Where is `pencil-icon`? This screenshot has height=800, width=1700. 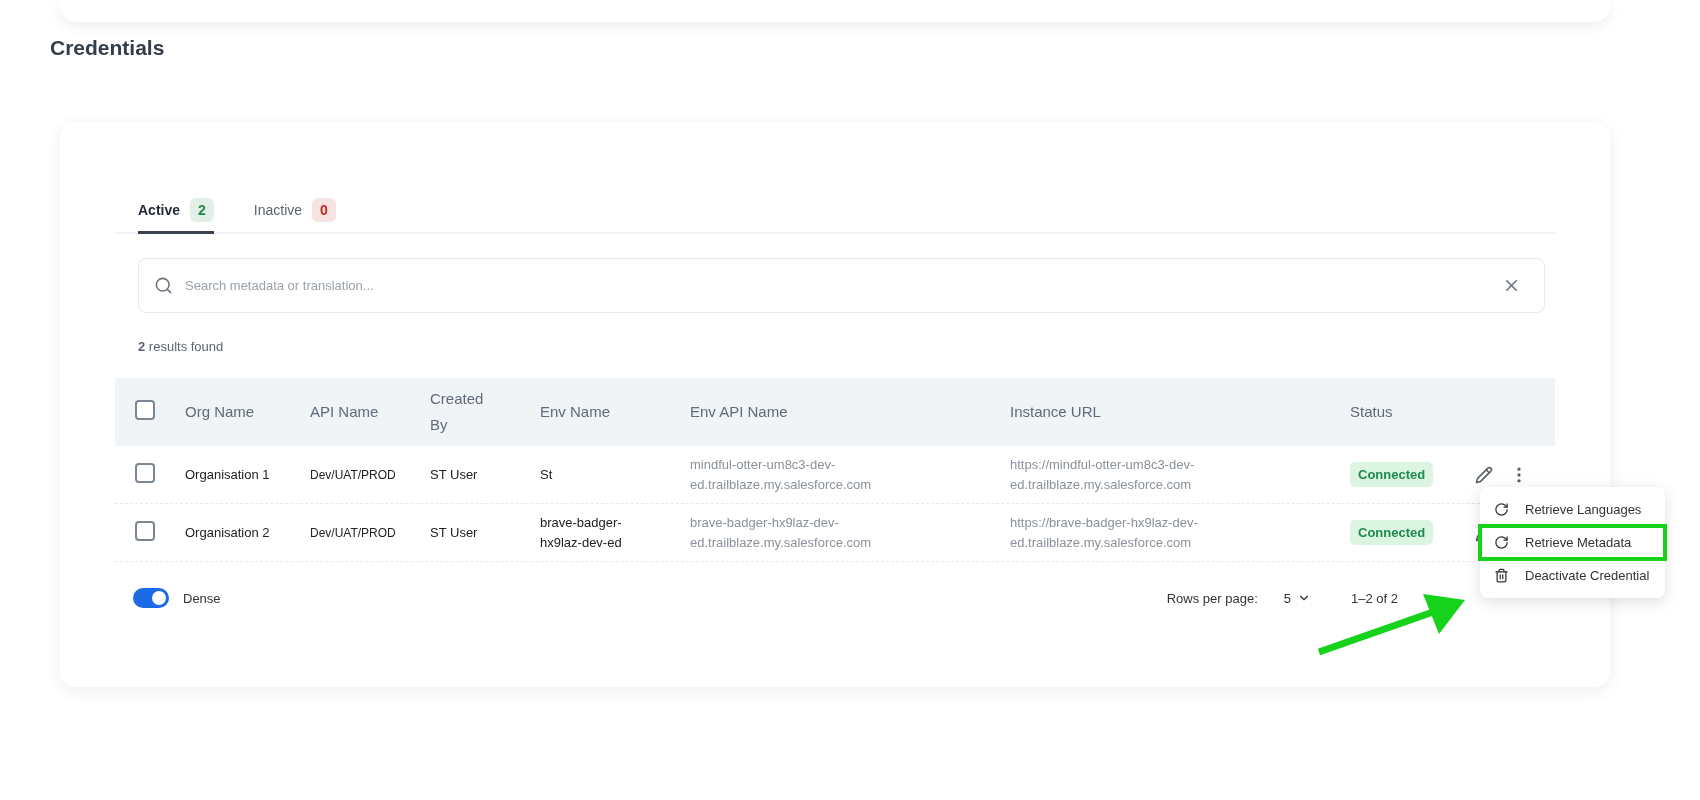 pencil-icon is located at coordinates (1484, 474).